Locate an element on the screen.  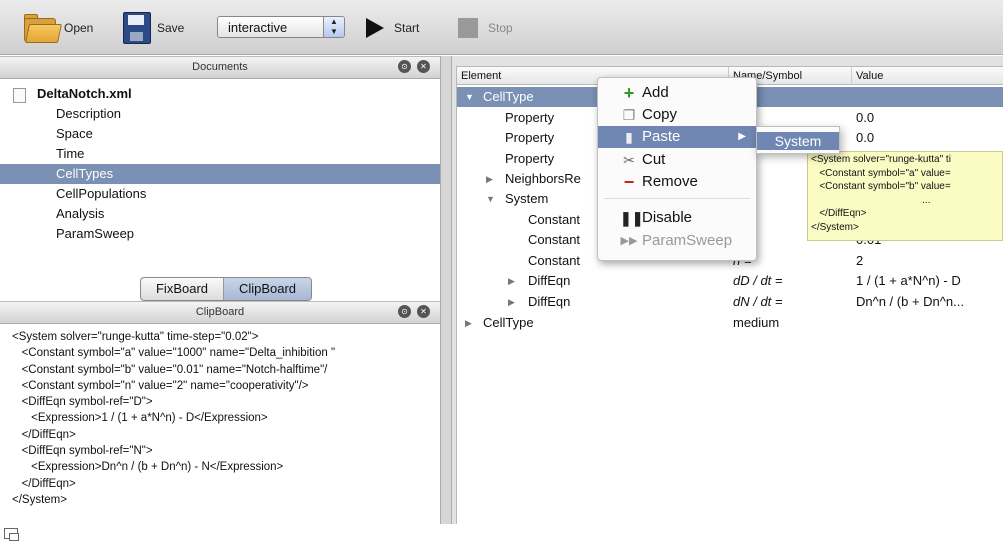
menu-item-disable: ❚❚ Disable is located at coordinates (677, 218).